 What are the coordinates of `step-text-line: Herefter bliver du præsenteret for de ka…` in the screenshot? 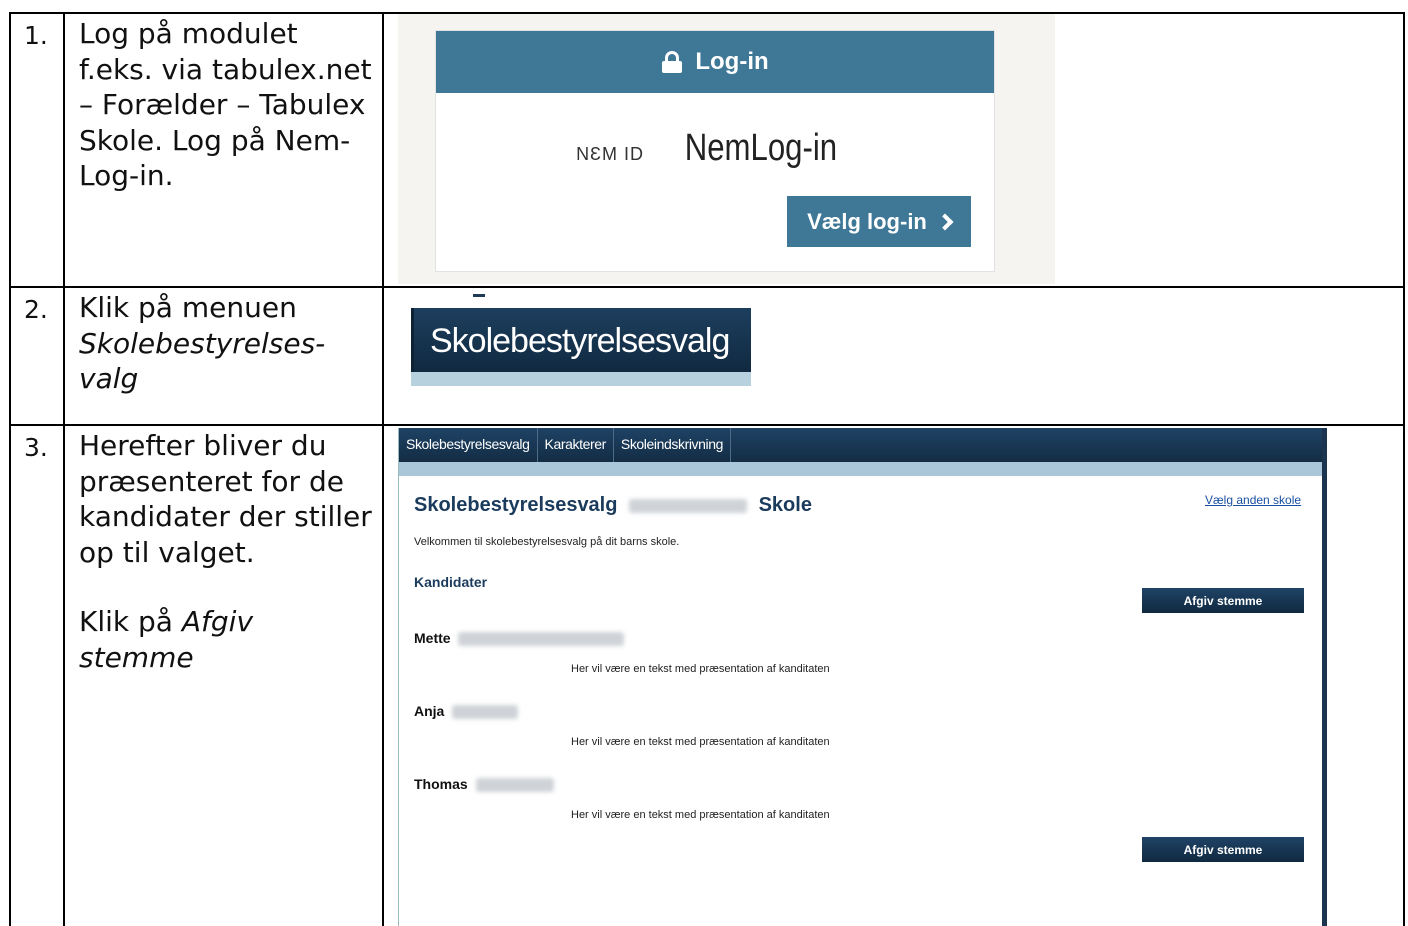 It's located at (225, 499).